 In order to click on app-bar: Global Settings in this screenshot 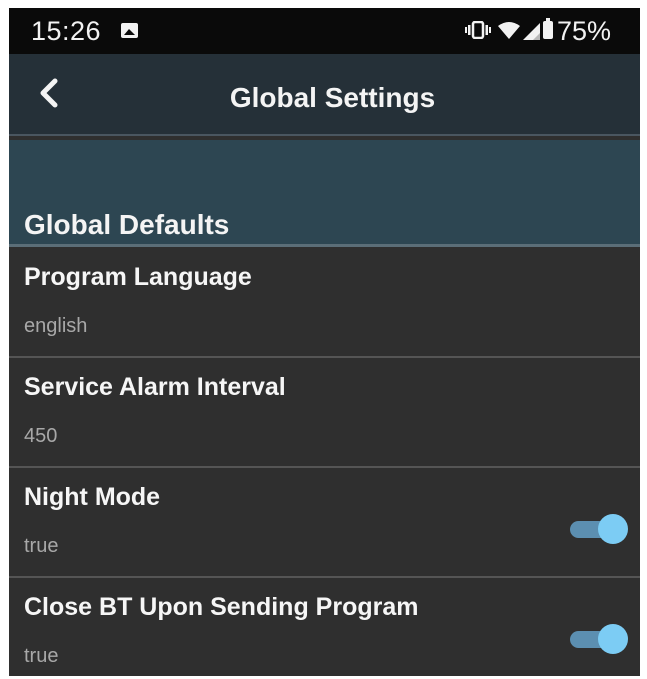, I will do `click(324, 95)`.